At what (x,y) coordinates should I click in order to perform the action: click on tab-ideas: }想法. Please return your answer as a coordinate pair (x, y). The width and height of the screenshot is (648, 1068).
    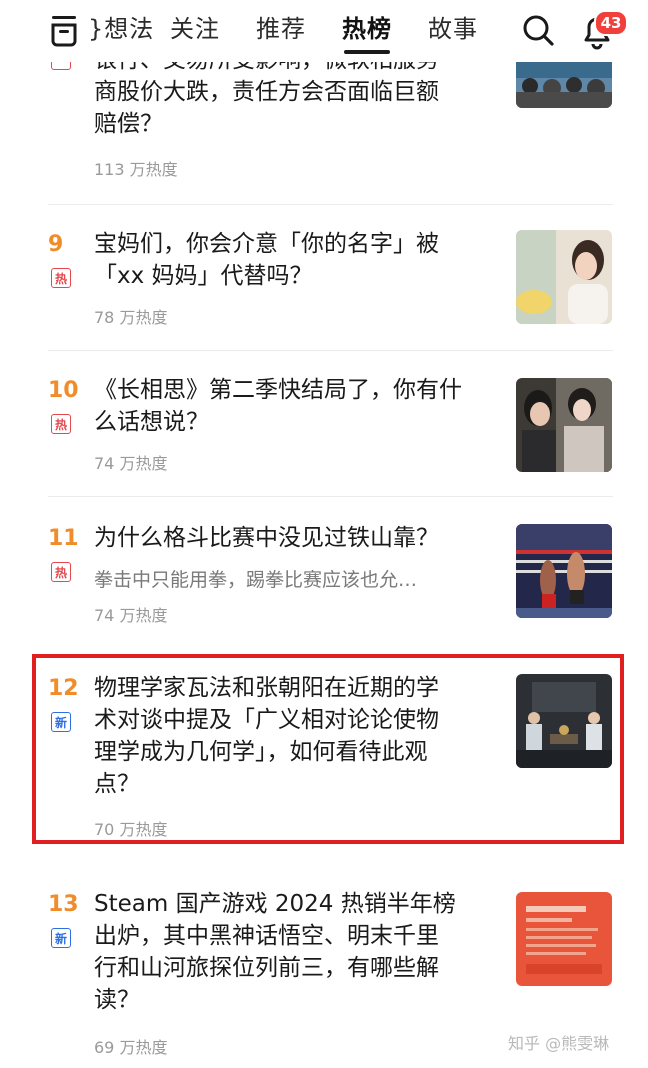
    Looking at the image, I should click on (121, 29).